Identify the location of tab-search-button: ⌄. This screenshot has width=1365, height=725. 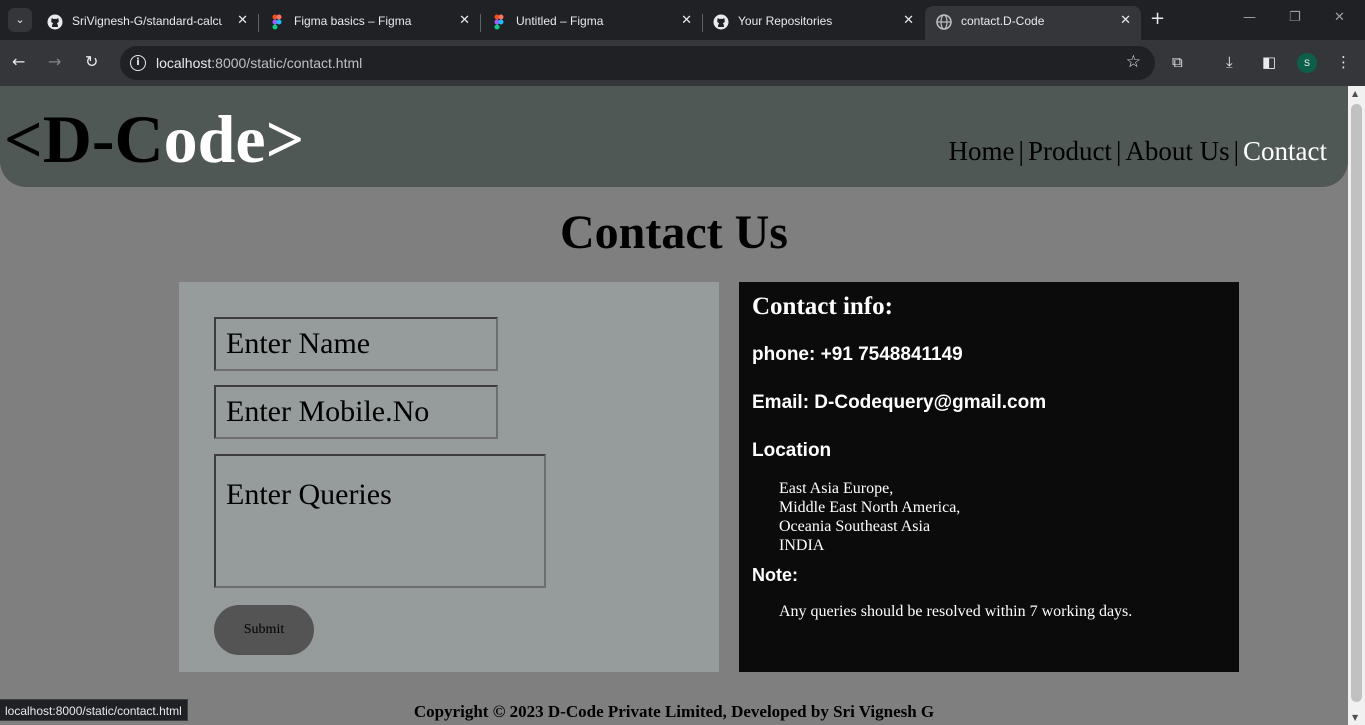
(20, 20).